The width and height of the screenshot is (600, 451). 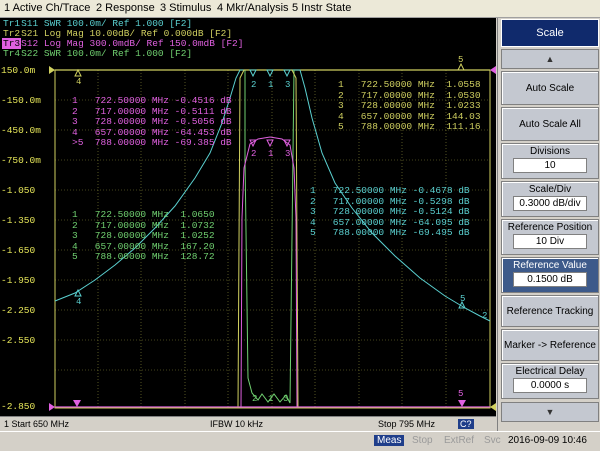 I want to click on datetime: 2016-09-09 10:46, so click(x=547, y=440).